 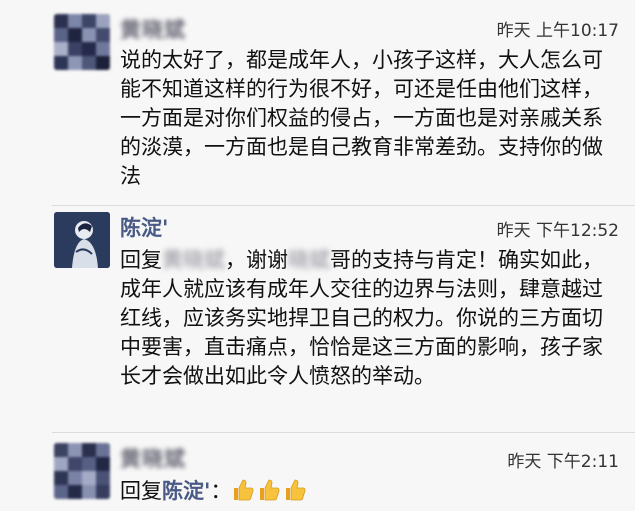 What do you see at coordinates (557, 231) in the screenshot?
I see `timestamp: 昨天 下午12:52` at bounding box center [557, 231].